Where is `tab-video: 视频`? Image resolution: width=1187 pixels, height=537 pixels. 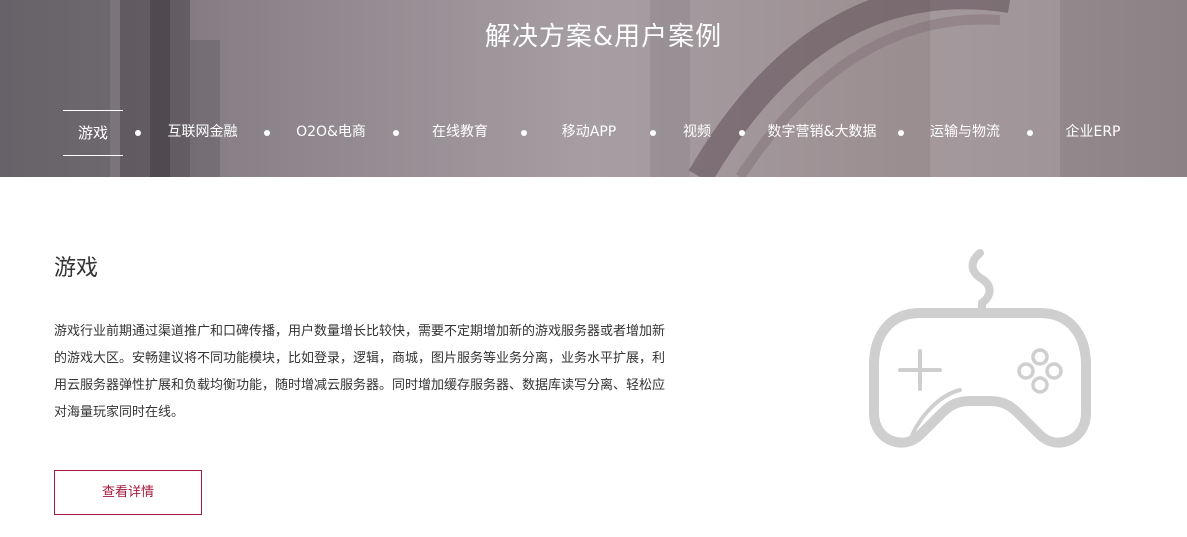
tab-video: 视频 is located at coordinates (697, 133).